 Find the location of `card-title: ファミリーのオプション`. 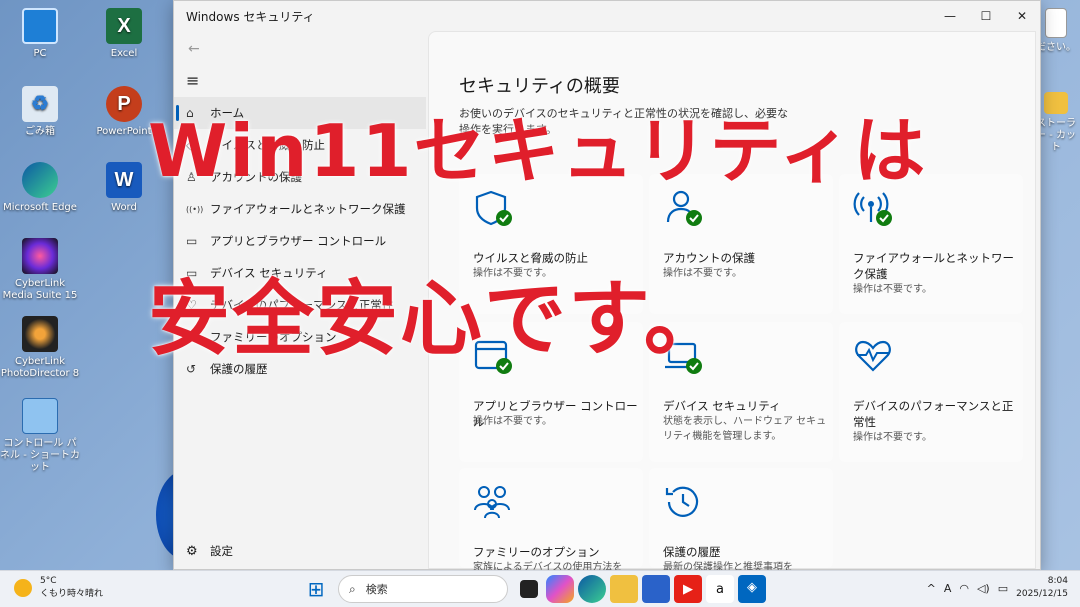

card-title: ファミリーのオプション is located at coordinates (536, 552).